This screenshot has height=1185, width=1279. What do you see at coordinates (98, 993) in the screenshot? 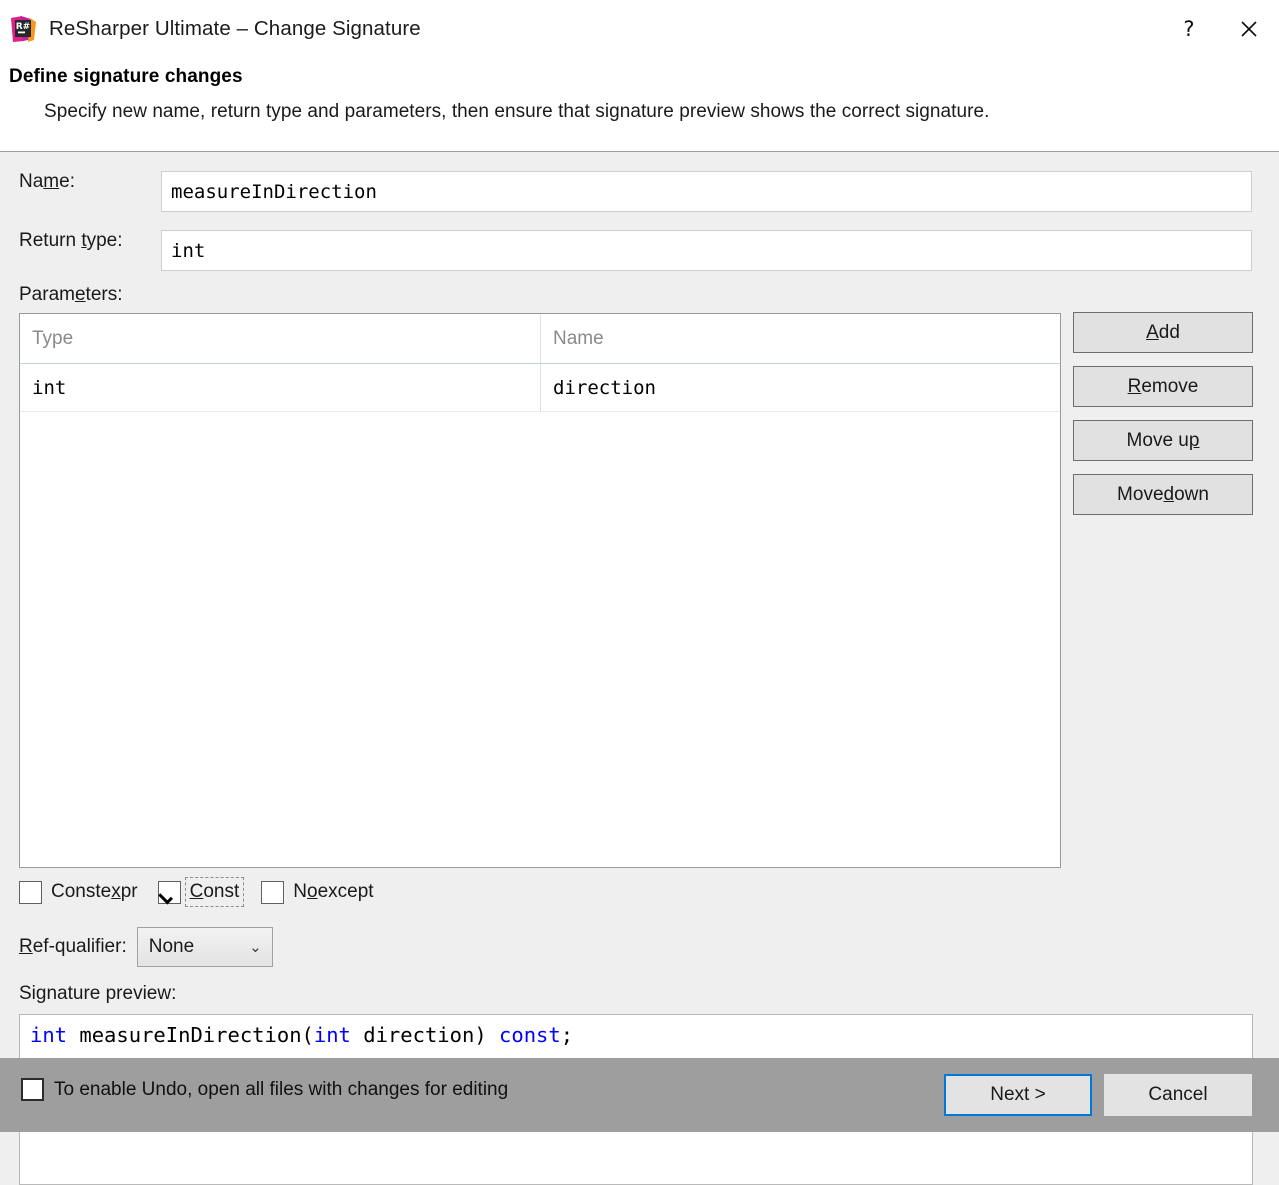
I see `signature-preview-label: Signature preview:` at bounding box center [98, 993].